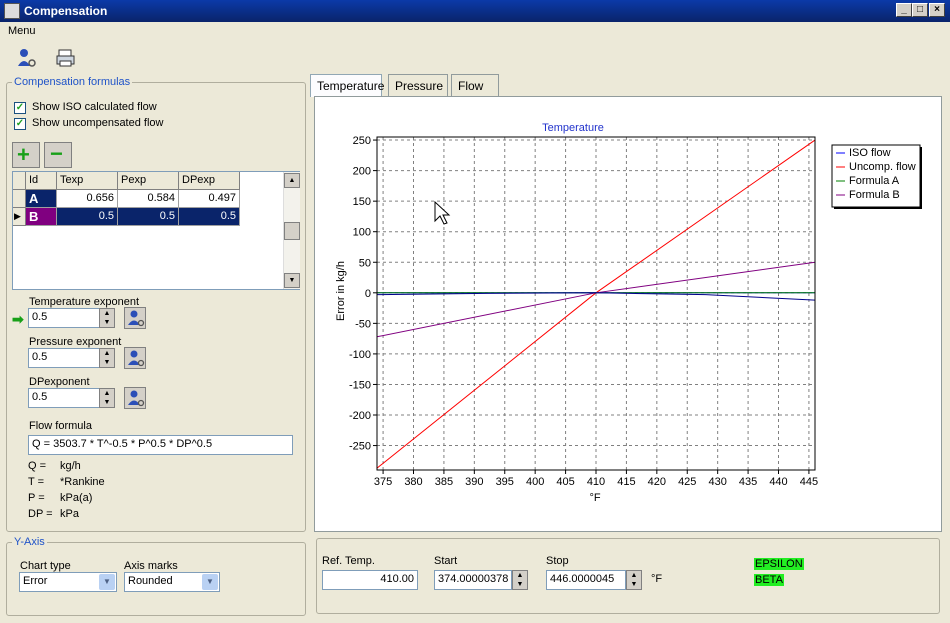 The image size is (950, 623). I want to click on y-tick-label: 250, so click(362, 141).